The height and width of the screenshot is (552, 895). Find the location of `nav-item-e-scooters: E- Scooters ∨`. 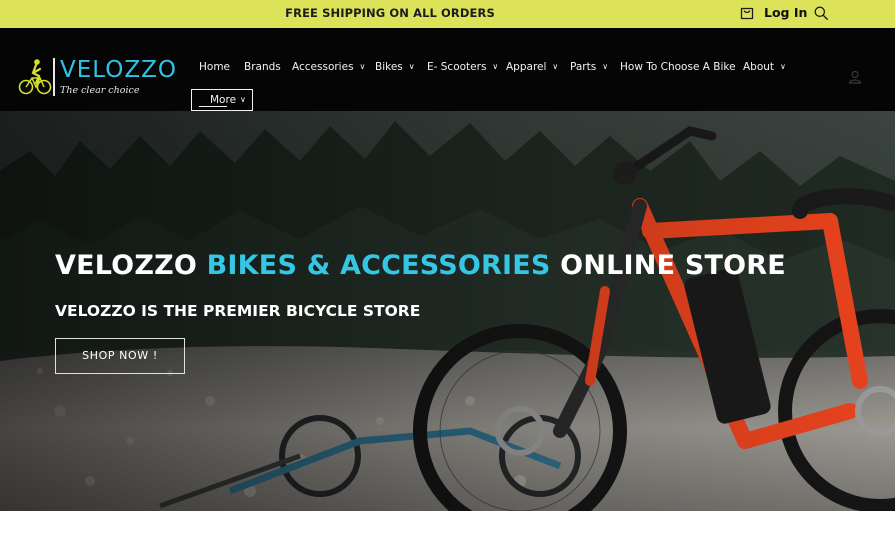

nav-item-e-scooters: E- Scooters ∨ is located at coordinates (462, 67).